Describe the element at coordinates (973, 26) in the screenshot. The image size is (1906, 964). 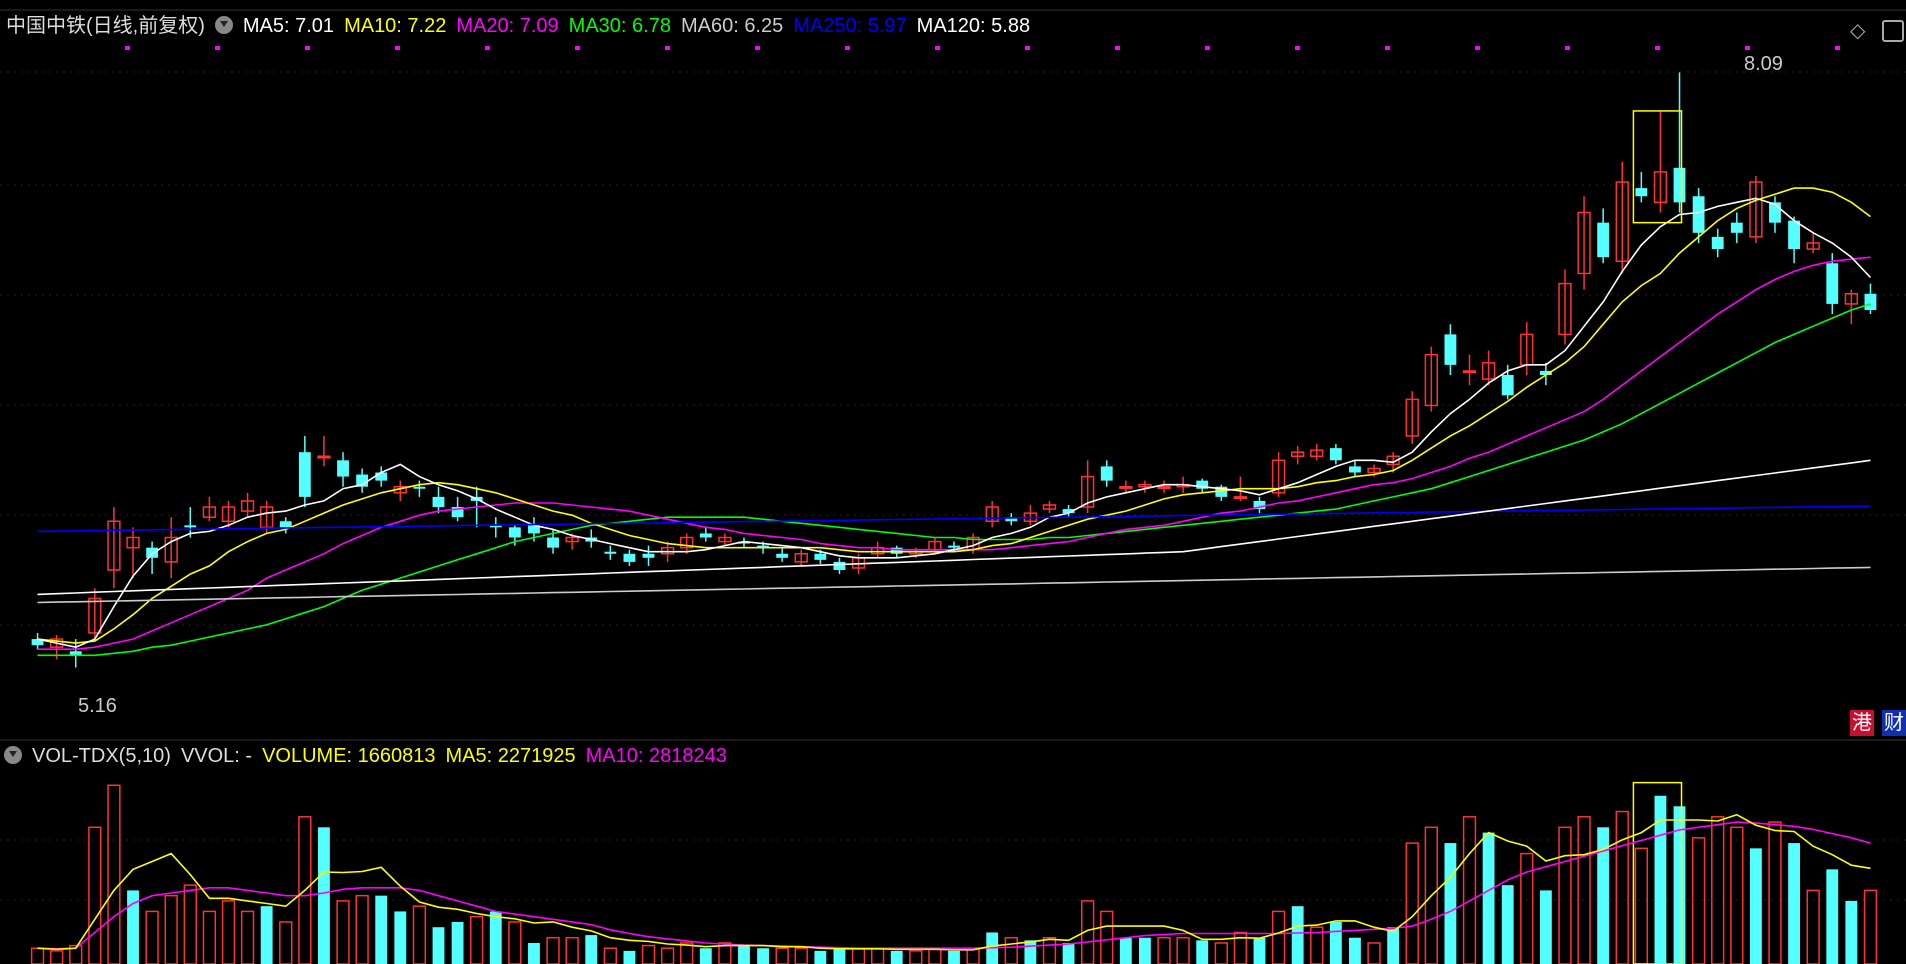
I see `ma-label: MA120: 5.88` at that location.